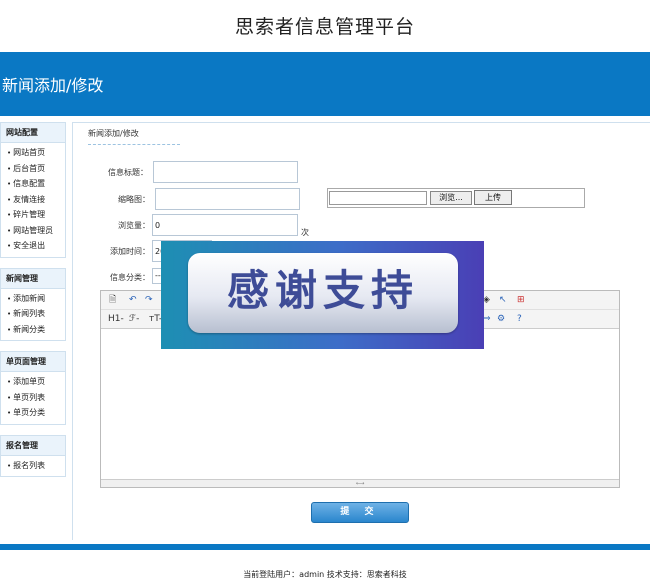  What do you see at coordinates (519, 319) in the screenshot?
I see `help-icon: ?` at bounding box center [519, 319].